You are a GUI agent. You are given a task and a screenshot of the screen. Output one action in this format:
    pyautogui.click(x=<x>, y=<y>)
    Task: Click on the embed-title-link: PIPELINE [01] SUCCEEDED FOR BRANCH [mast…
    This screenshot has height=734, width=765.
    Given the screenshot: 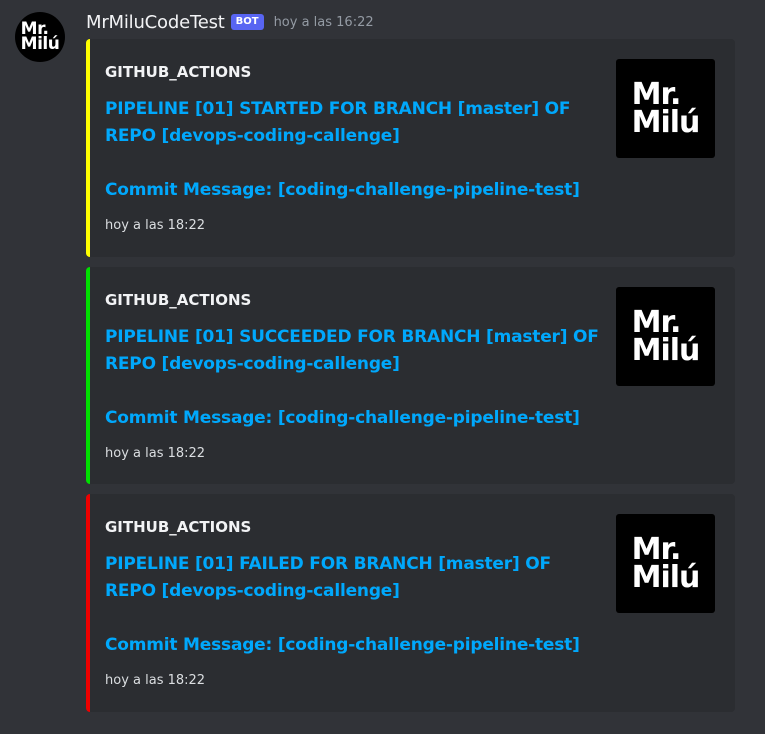 What is the action you would take?
    pyautogui.click(x=352, y=351)
    